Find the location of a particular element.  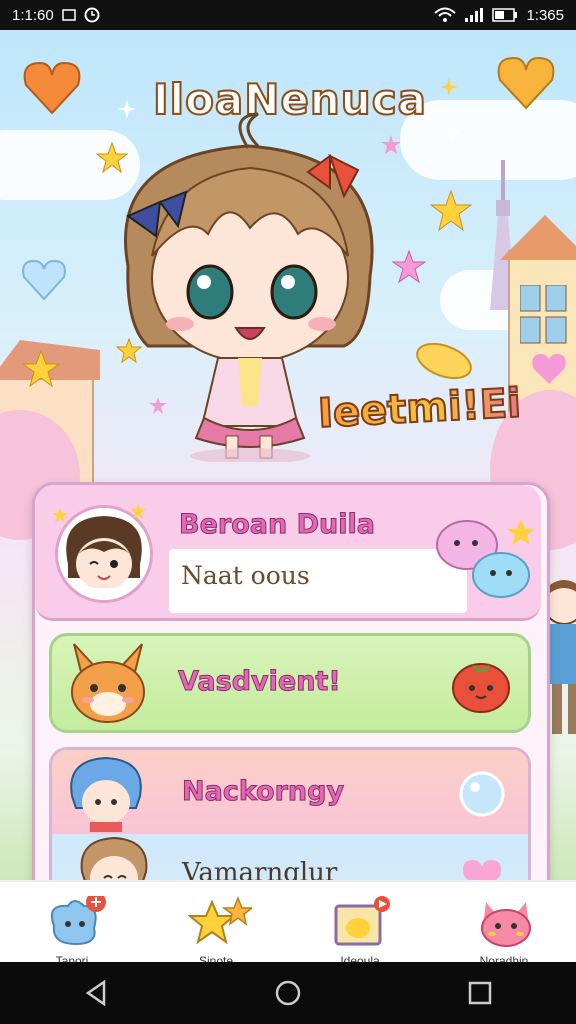

nav-item-noradhin: Noradhin is located at coordinates (504, 923).